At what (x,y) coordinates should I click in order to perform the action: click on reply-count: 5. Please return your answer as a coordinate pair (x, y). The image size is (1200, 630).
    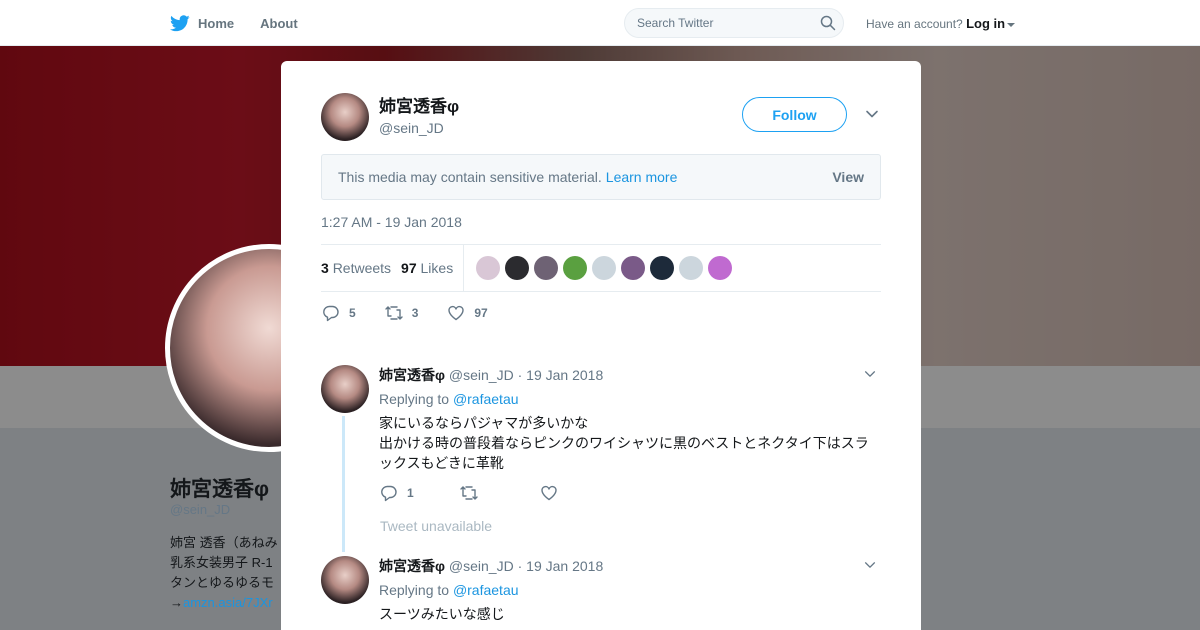
    Looking at the image, I should click on (352, 313).